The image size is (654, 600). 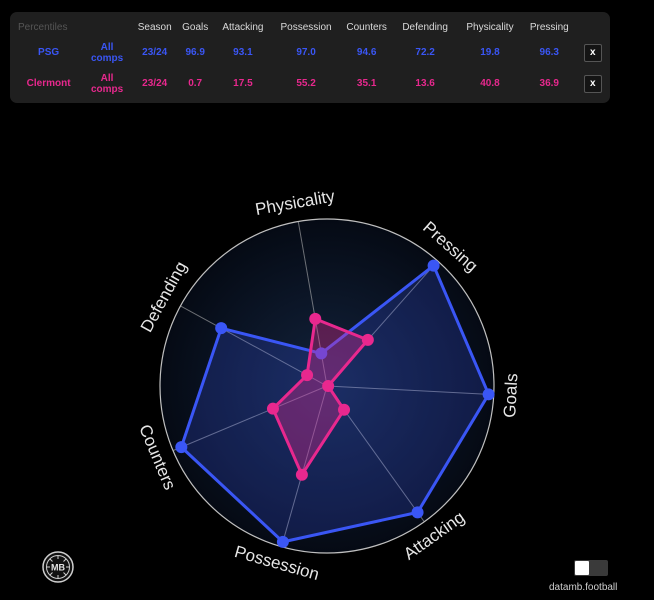 I want to click on radar-axis-label: Physicality, so click(x=295, y=202).